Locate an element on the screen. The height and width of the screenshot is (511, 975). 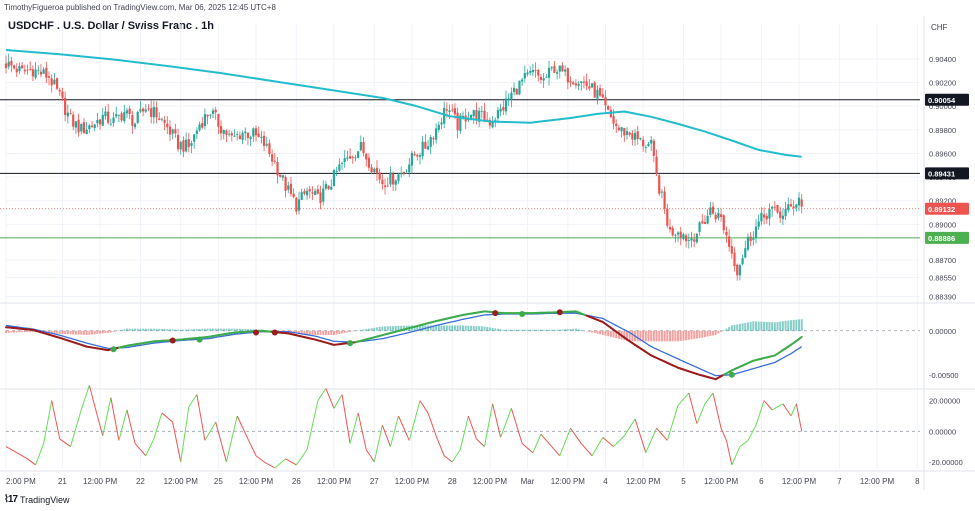
price-tick-label: 0.89800 is located at coordinates (942, 130).